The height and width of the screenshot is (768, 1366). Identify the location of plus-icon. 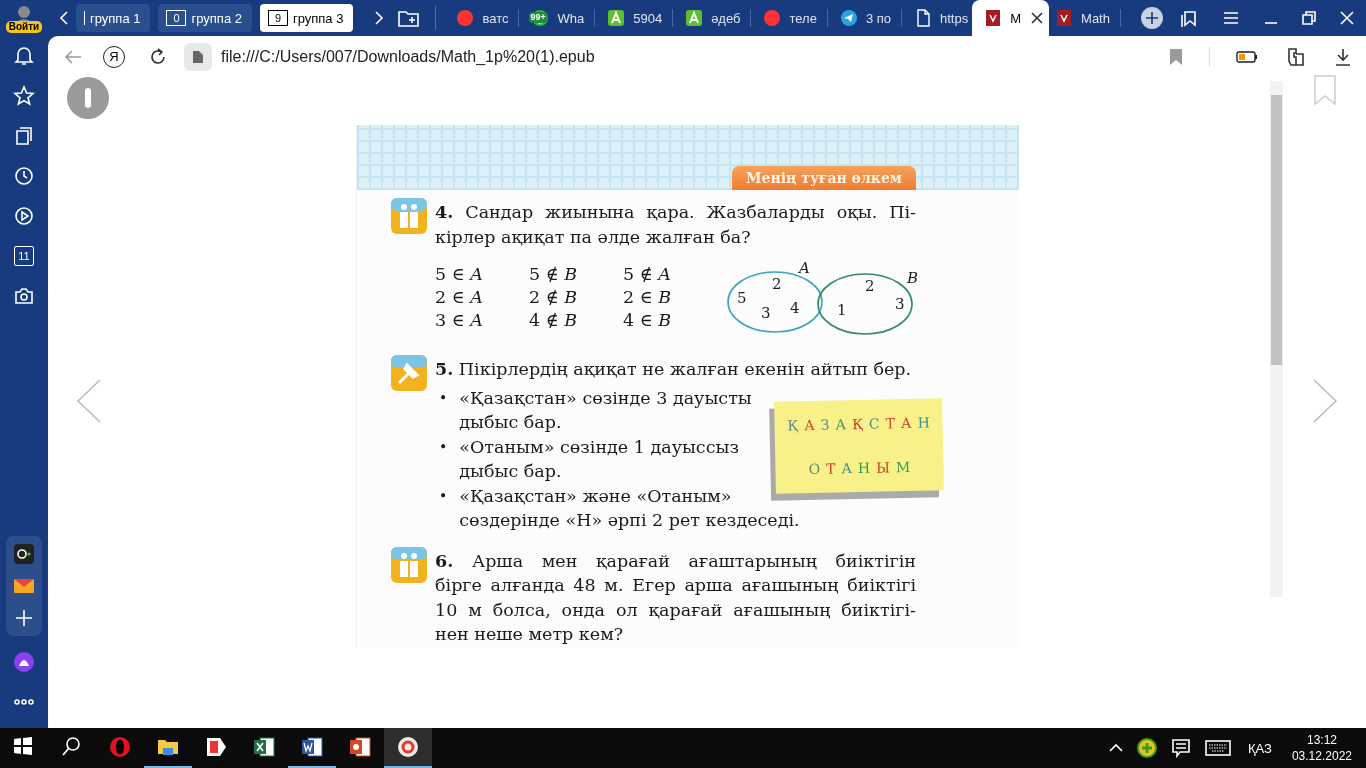
(24, 618).